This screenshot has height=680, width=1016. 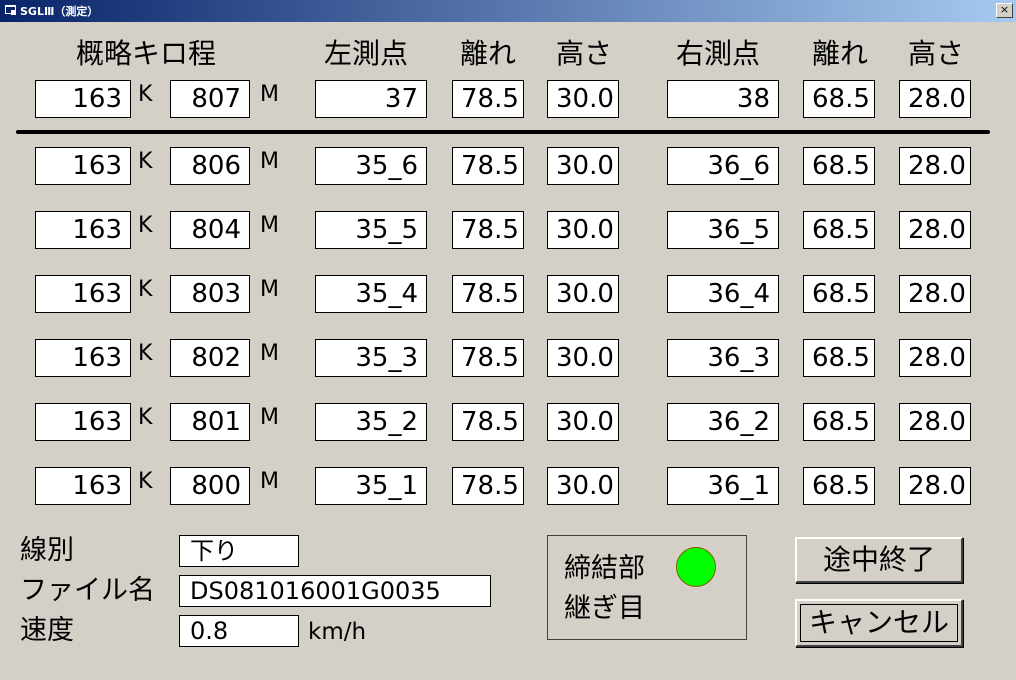 What do you see at coordinates (723, 486) in the screenshot?
I see `right-point-field: 36_1` at bounding box center [723, 486].